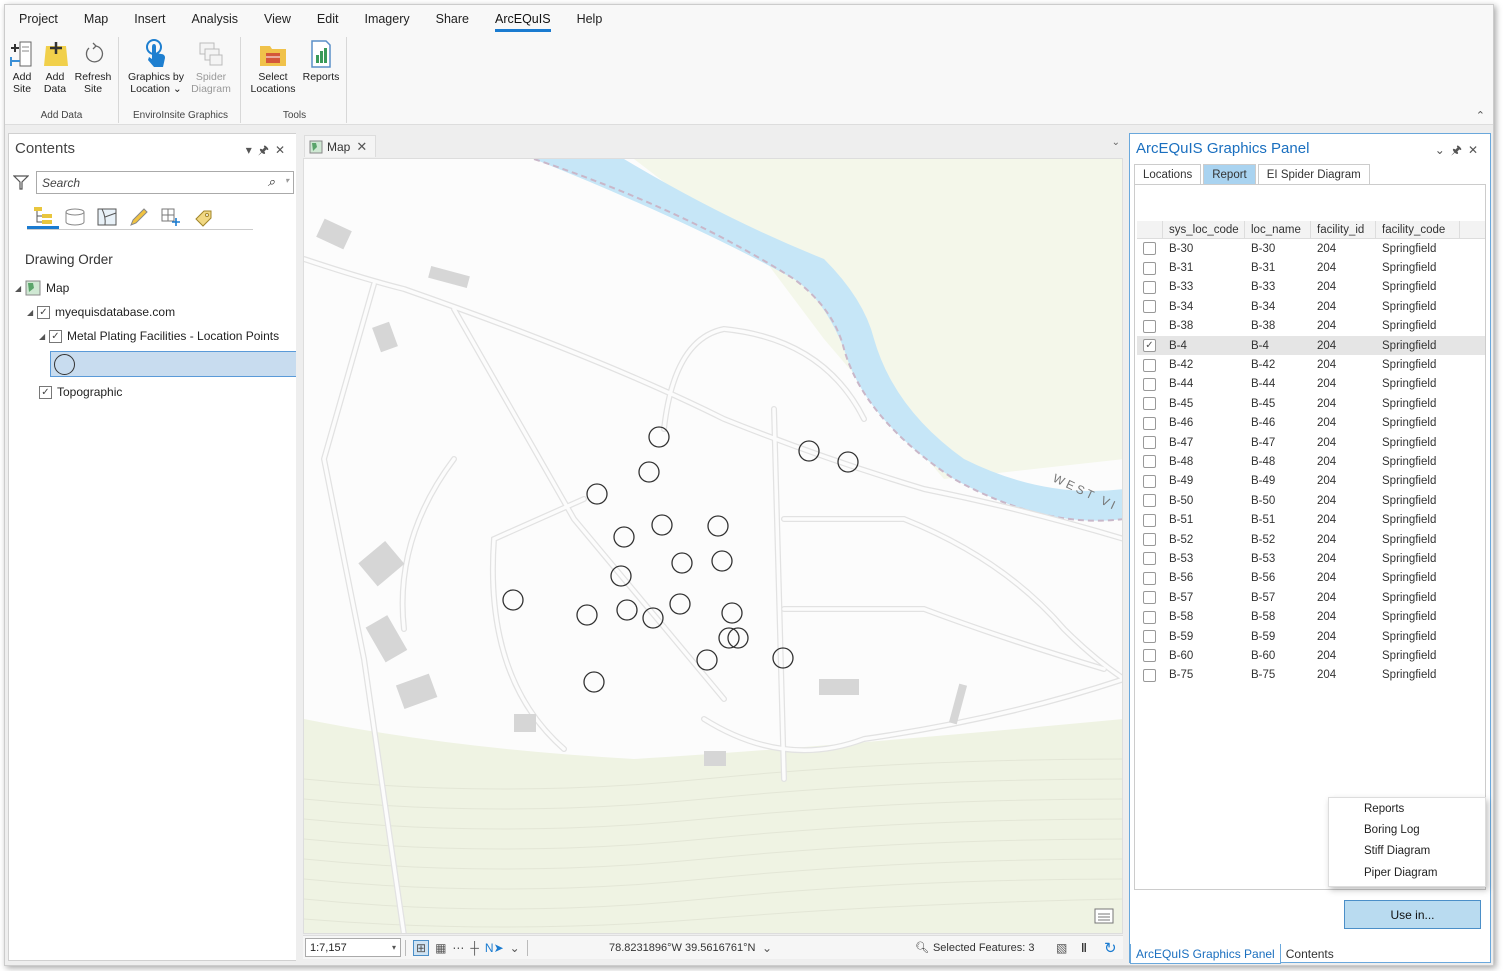  Describe the element at coordinates (1480, 115) in the screenshot. I see `collapse-ribbon-icon: ⌃` at that location.